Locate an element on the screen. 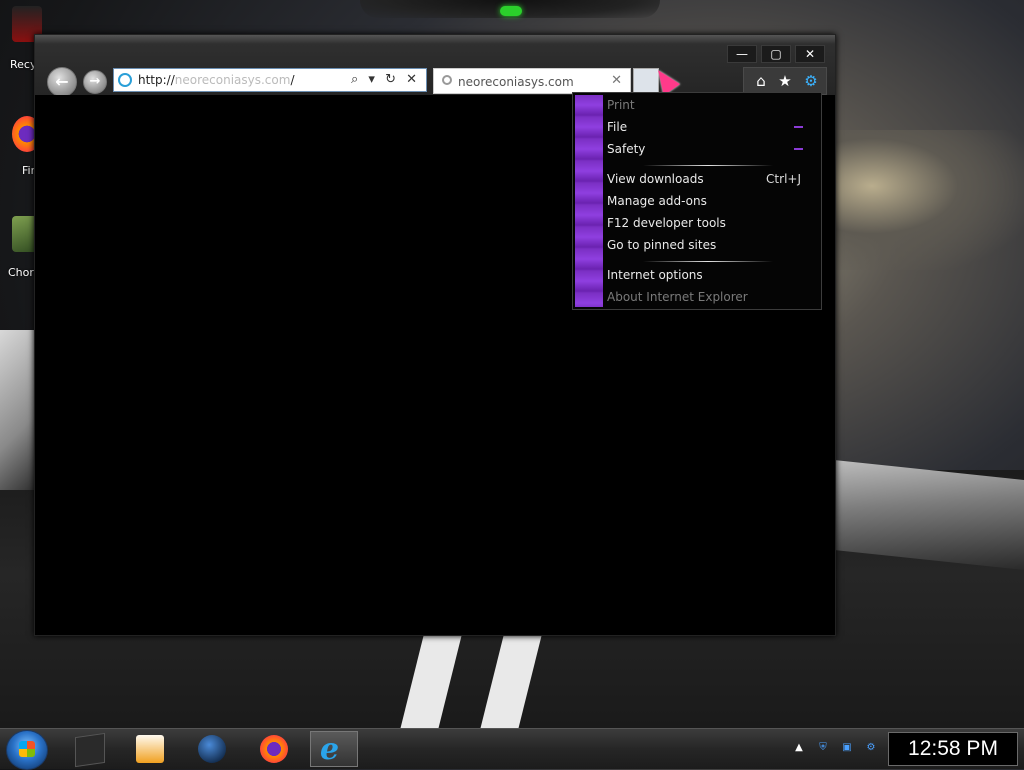 The width and height of the screenshot is (1024, 770). taskbar-app-file-explorer is located at coordinates (90, 749).